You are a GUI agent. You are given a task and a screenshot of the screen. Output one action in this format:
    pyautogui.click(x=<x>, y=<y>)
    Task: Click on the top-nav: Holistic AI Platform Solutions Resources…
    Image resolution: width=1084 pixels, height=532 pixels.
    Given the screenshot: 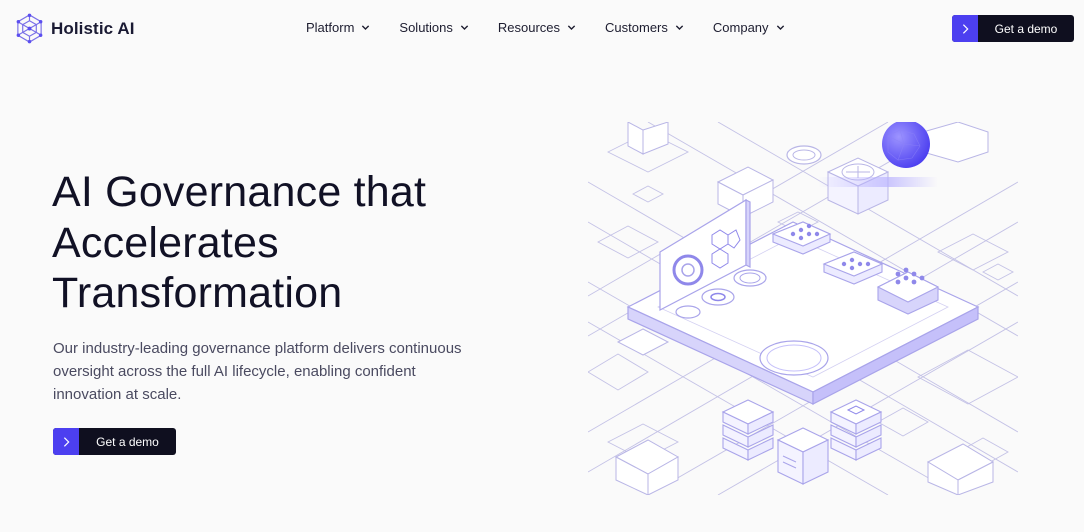 What is the action you would take?
    pyautogui.click(x=542, y=29)
    